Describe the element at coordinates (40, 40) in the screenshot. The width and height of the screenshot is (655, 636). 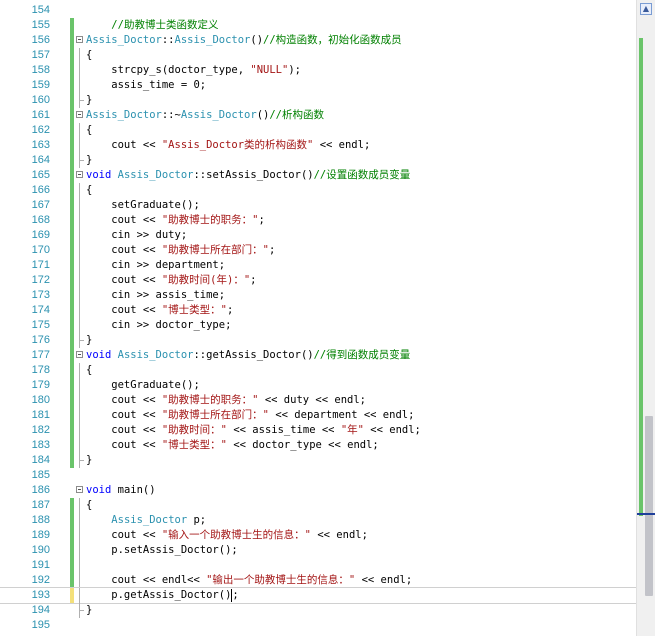
I see `line-number: 156` at that location.